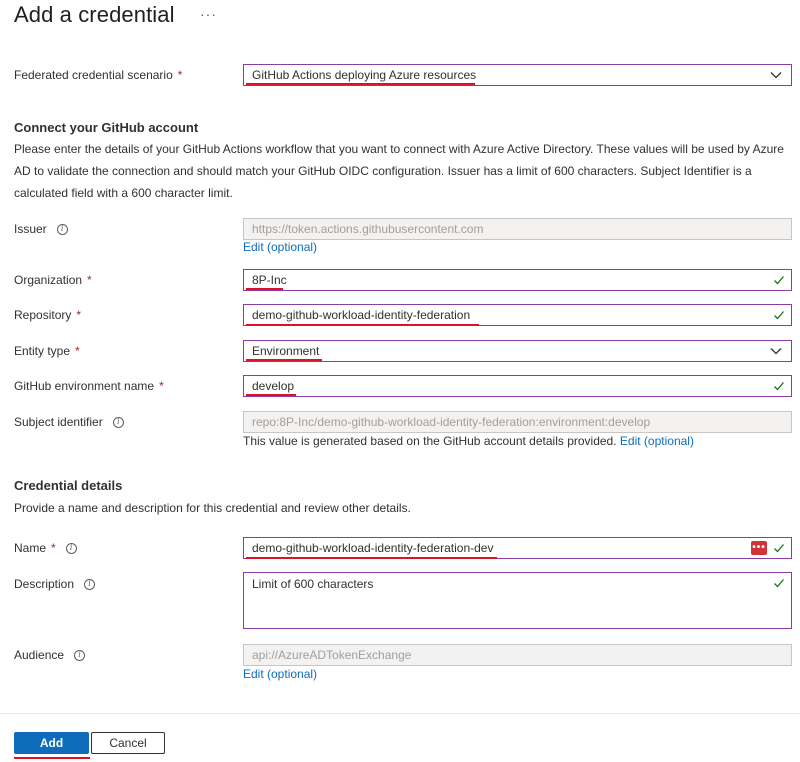 This screenshot has height=762, width=800. I want to click on page-title: Add a credential, so click(94, 14).